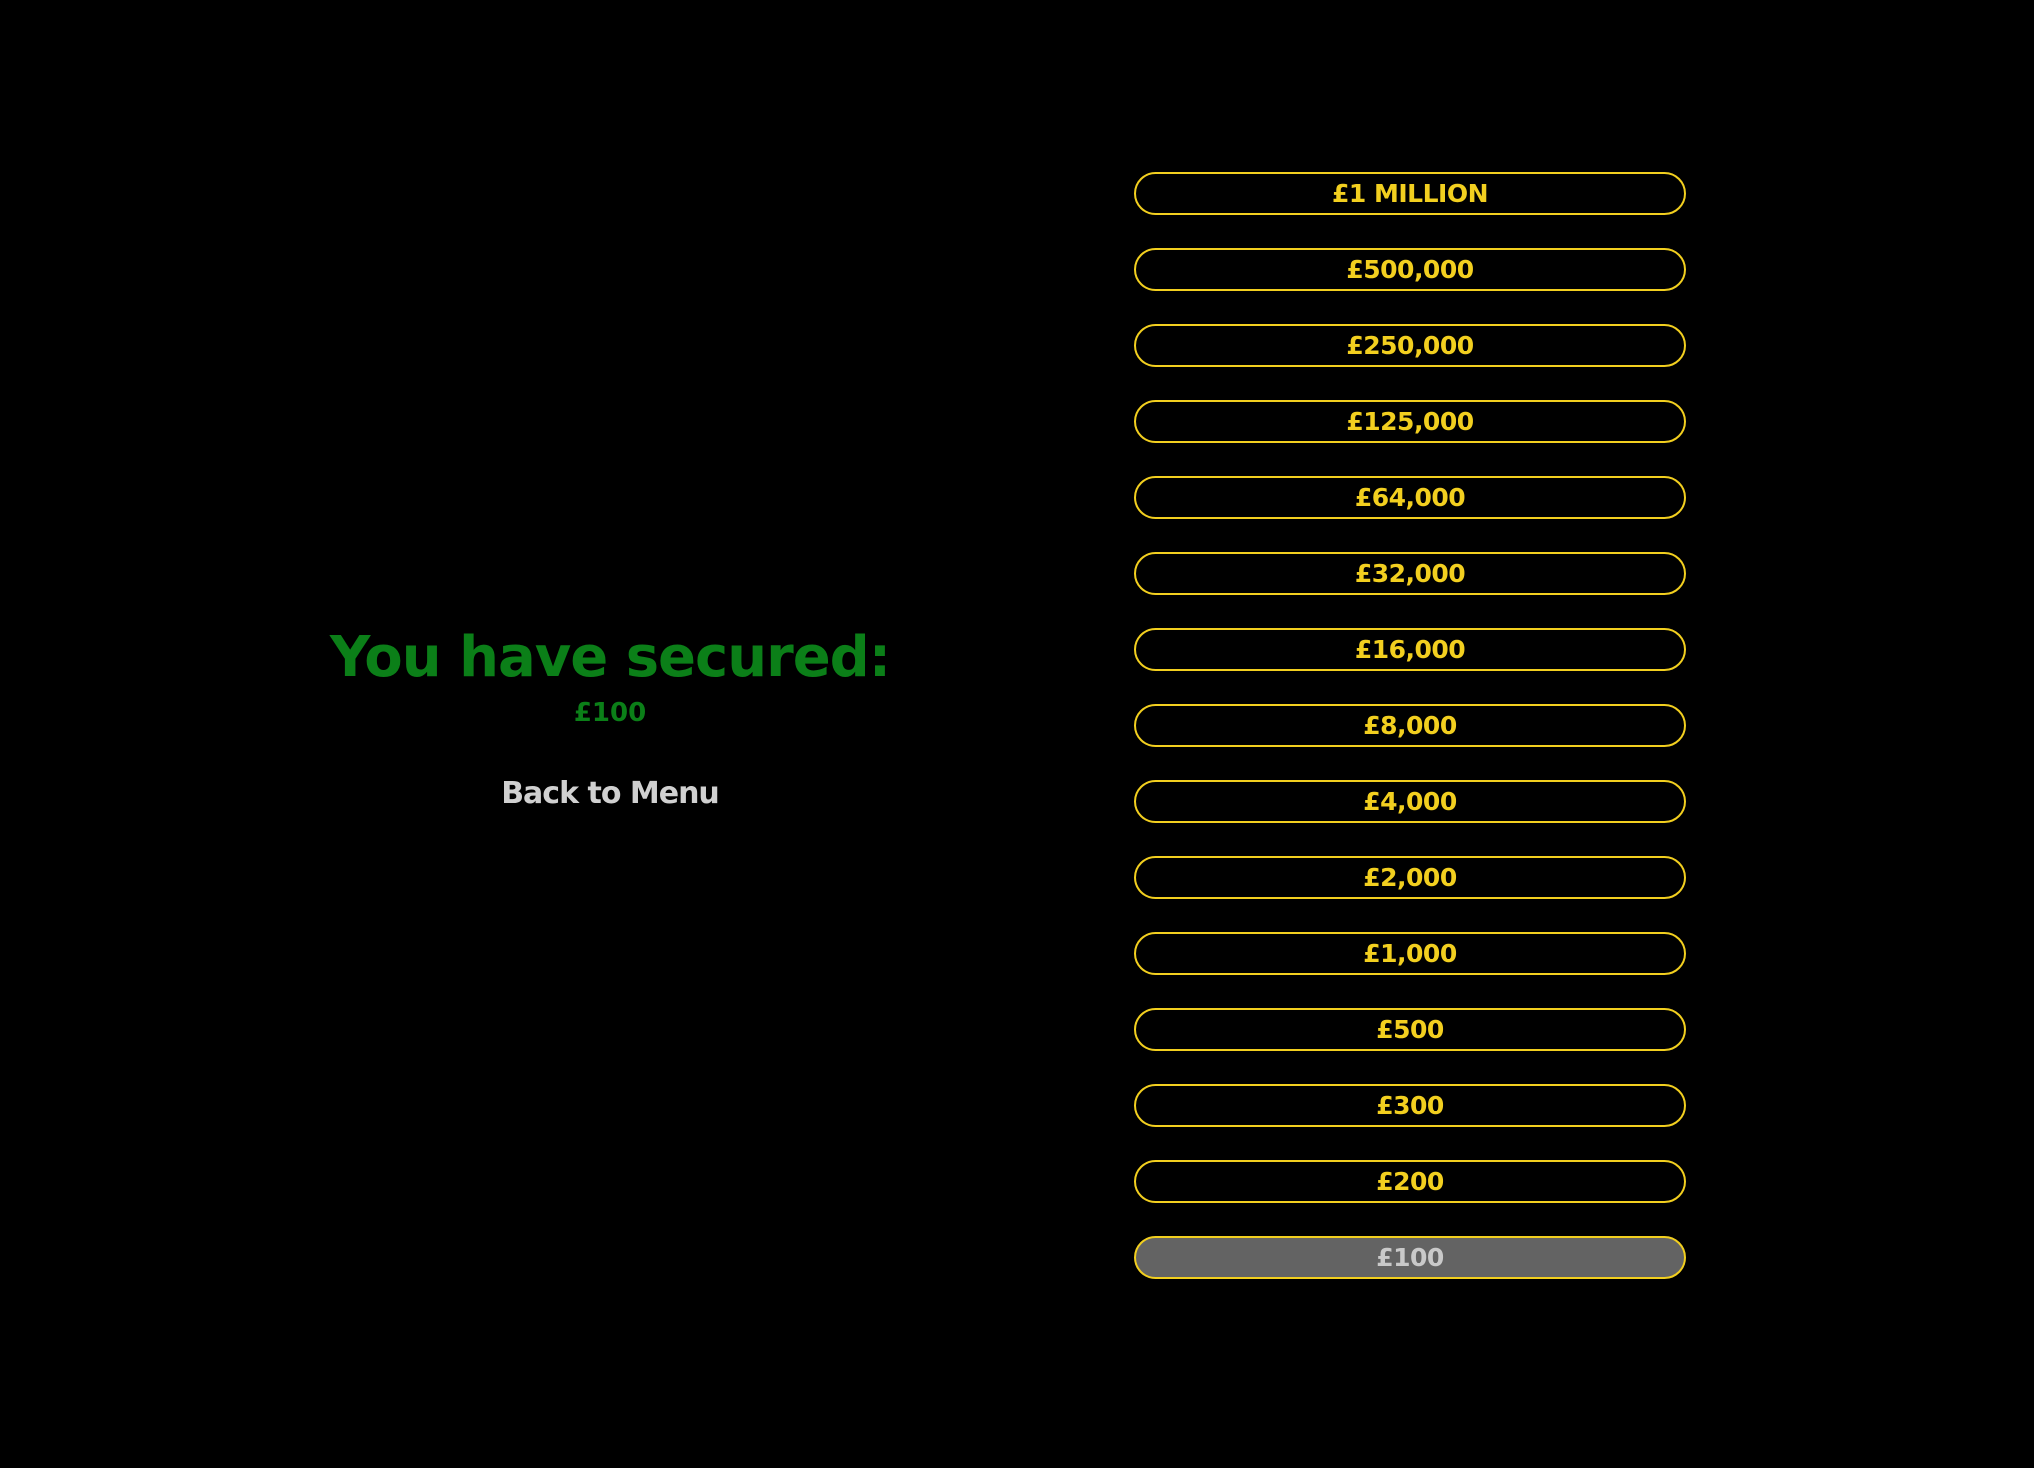  I want to click on prize-ladder-item: £32,000, so click(1410, 573).